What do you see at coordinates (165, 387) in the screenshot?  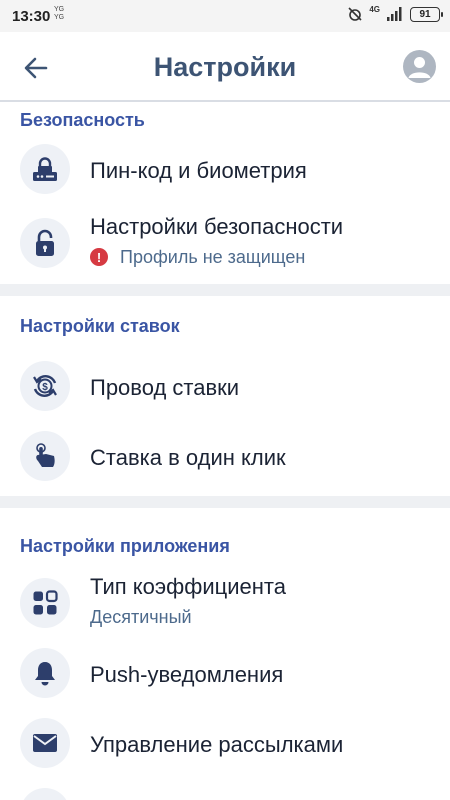 I see `settings-item-label: Провод ставки` at bounding box center [165, 387].